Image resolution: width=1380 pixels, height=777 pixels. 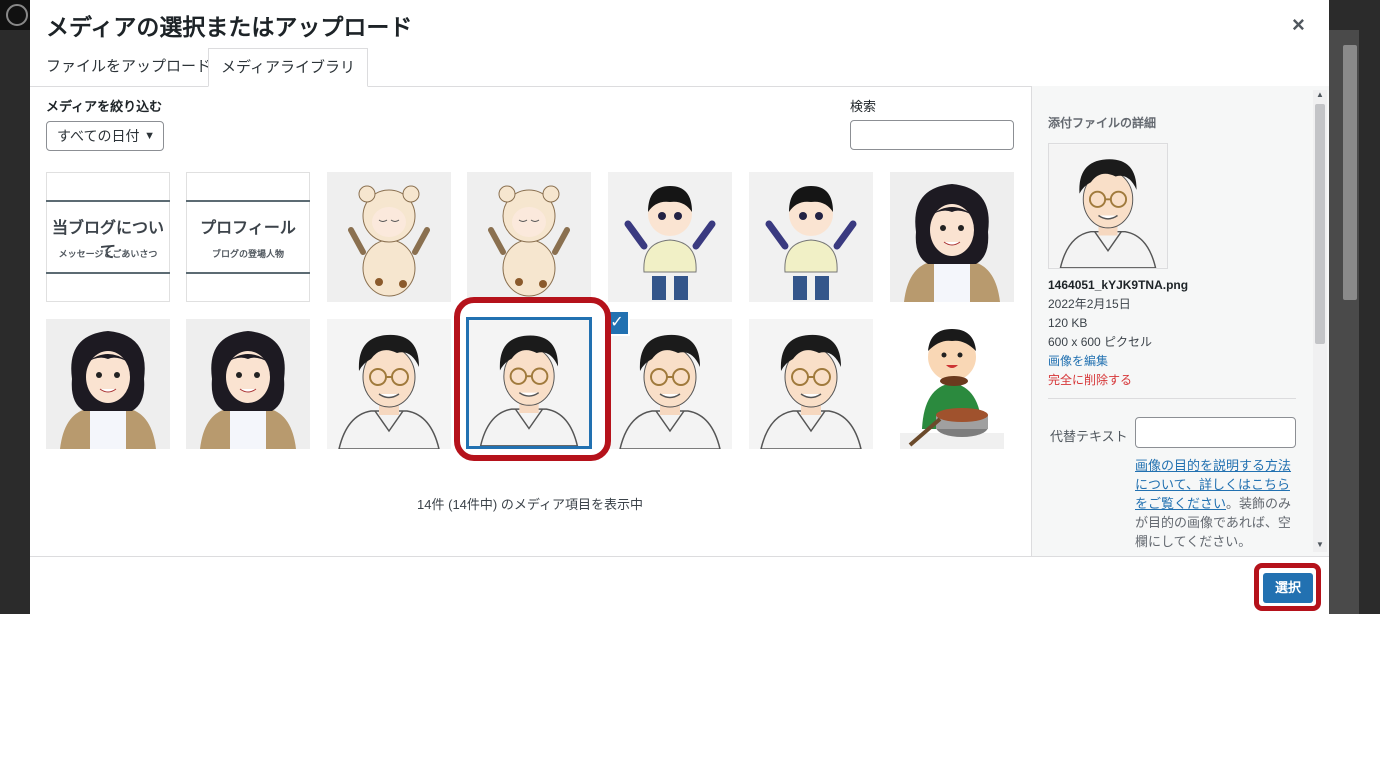 What do you see at coordinates (1298, 25) in the screenshot?
I see `close-icon: ×` at bounding box center [1298, 25].